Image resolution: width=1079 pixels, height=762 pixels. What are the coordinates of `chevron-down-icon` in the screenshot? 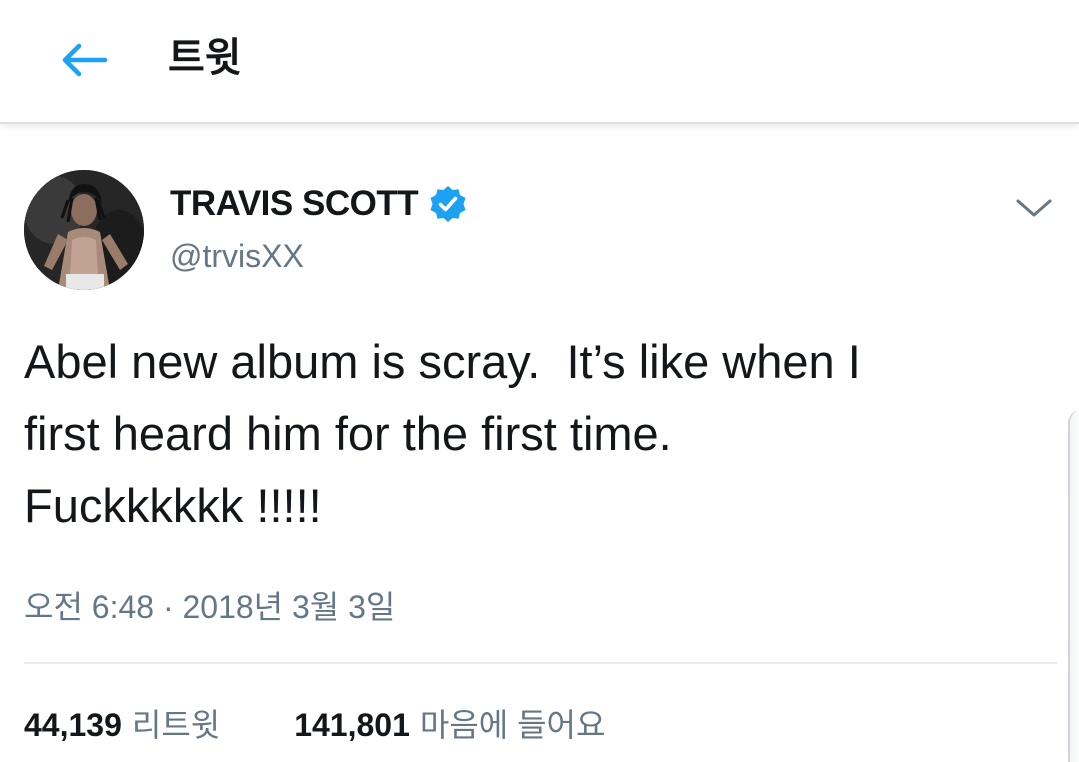 It's located at (1034, 208).